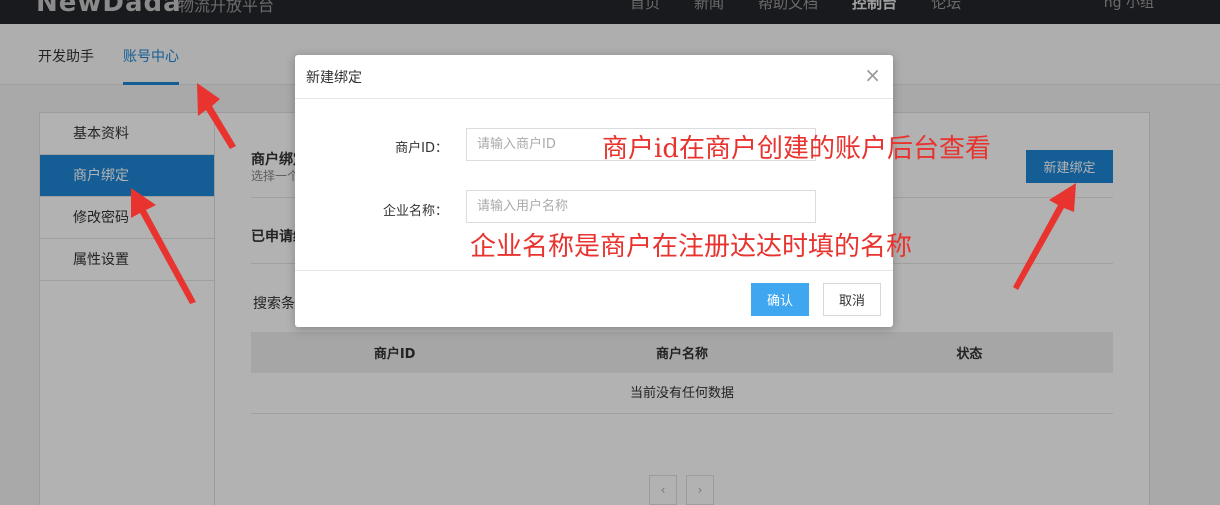 The height and width of the screenshot is (505, 1220). Describe the element at coordinates (216, 116) in the screenshot. I see `arrow-to-account-center` at that location.